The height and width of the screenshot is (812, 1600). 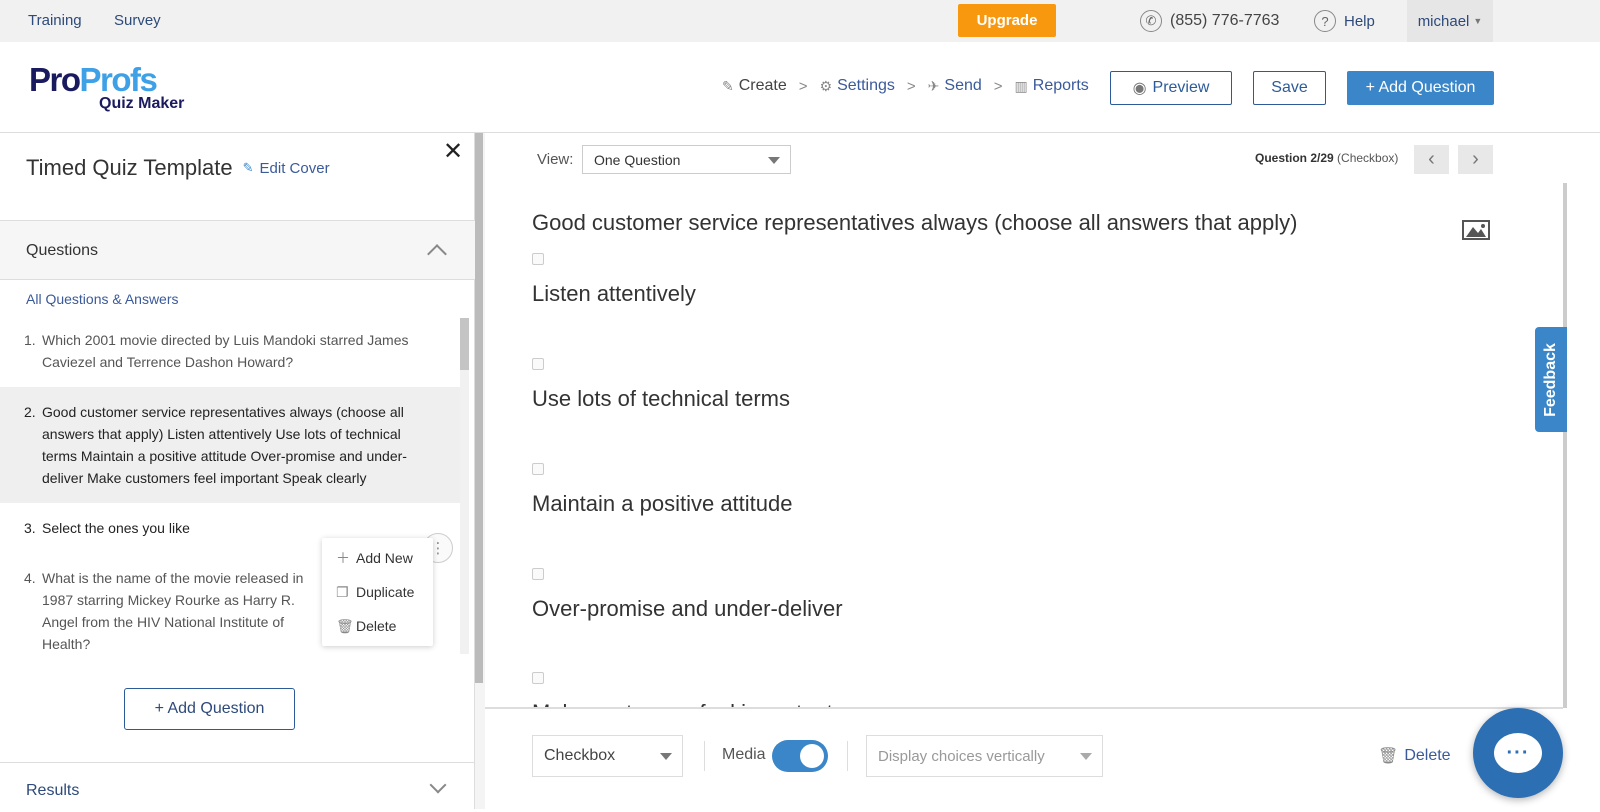 I want to click on menu-add-new: ＋ Add New, so click(x=377, y=558).